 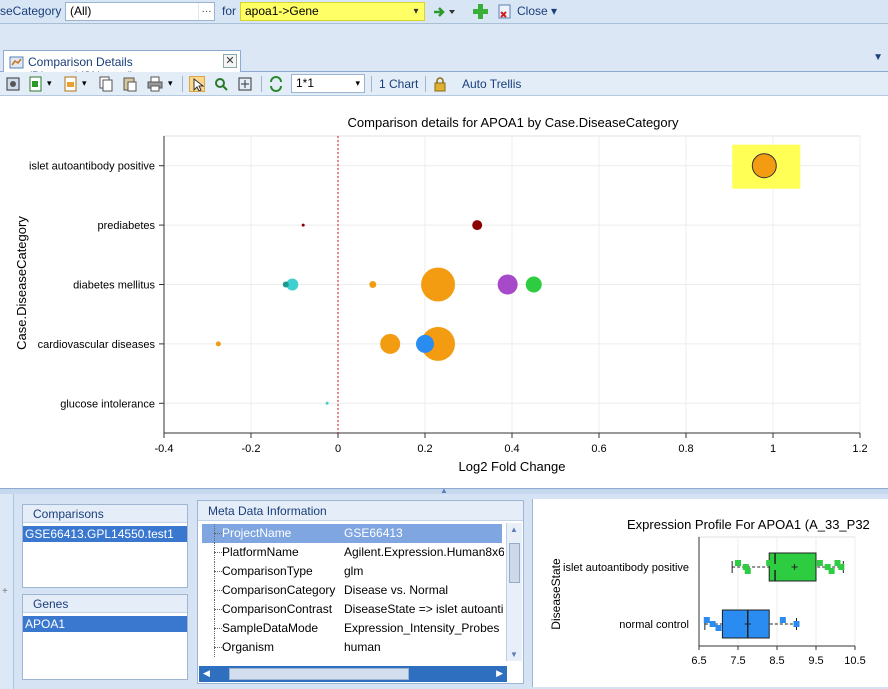 What do you see at coordinates (229, 11) in the screenshot?
I see `for-label: for` at bounding box center [229, 11].